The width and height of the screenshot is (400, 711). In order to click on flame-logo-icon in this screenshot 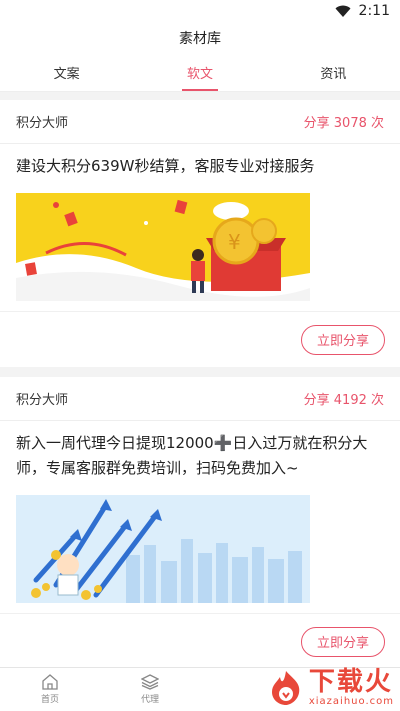, I will do `click(285, 687)`.